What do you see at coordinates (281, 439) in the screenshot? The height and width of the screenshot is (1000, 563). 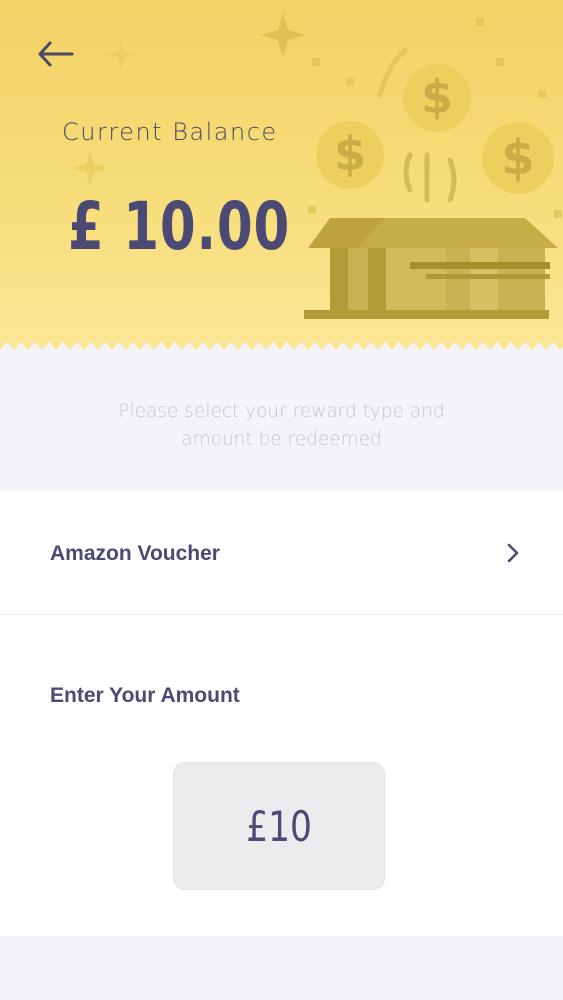 I see `instruction-line-2: amount be redeemed` at bounding box center [281, 439].